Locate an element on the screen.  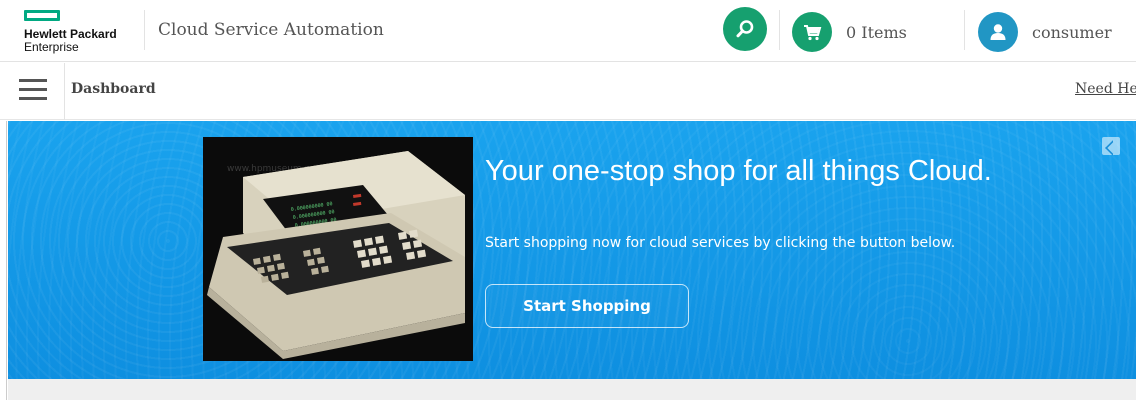
need-help-link: Need Hel is located at coordinates (1105, 89).